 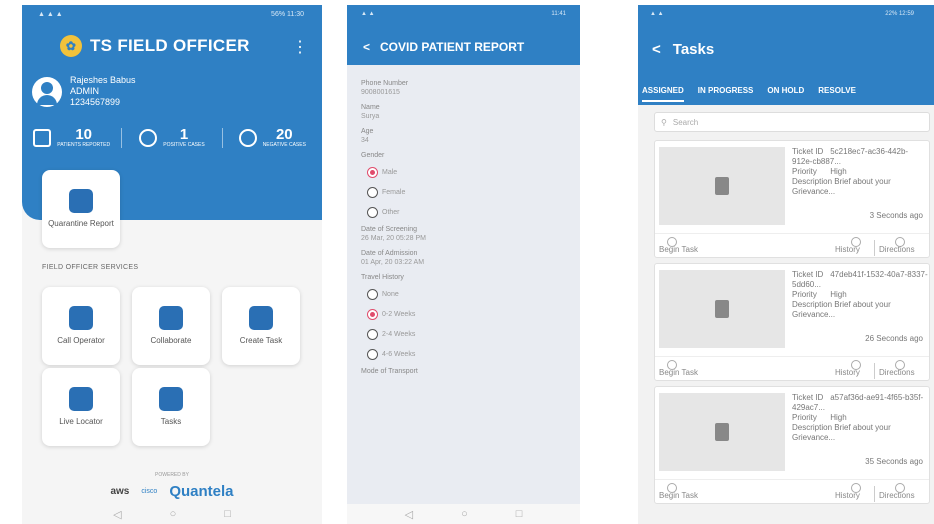 I want to click on tab-resolved: RESOLVE, so click(x=837, y=90).